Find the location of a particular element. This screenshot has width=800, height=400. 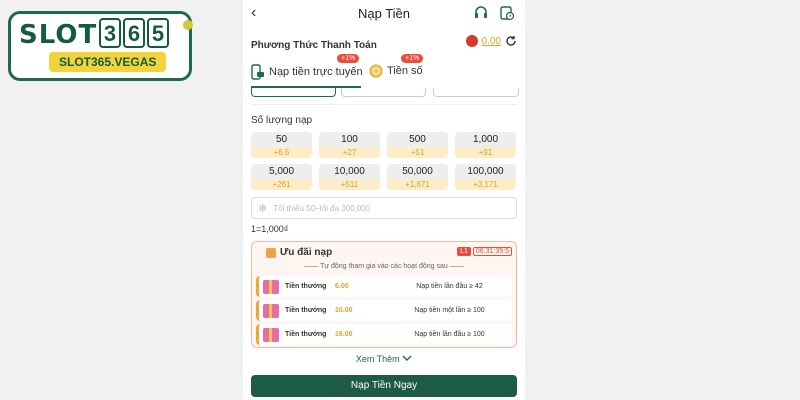

amount-bonus: +91 is located at coordinates (485, 152).